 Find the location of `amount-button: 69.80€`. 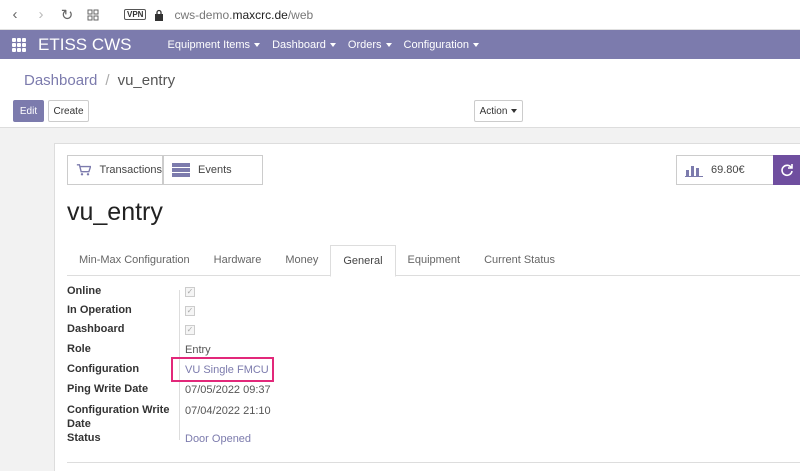

amount-button: 69.80€ is located at coordinates (725, 170).